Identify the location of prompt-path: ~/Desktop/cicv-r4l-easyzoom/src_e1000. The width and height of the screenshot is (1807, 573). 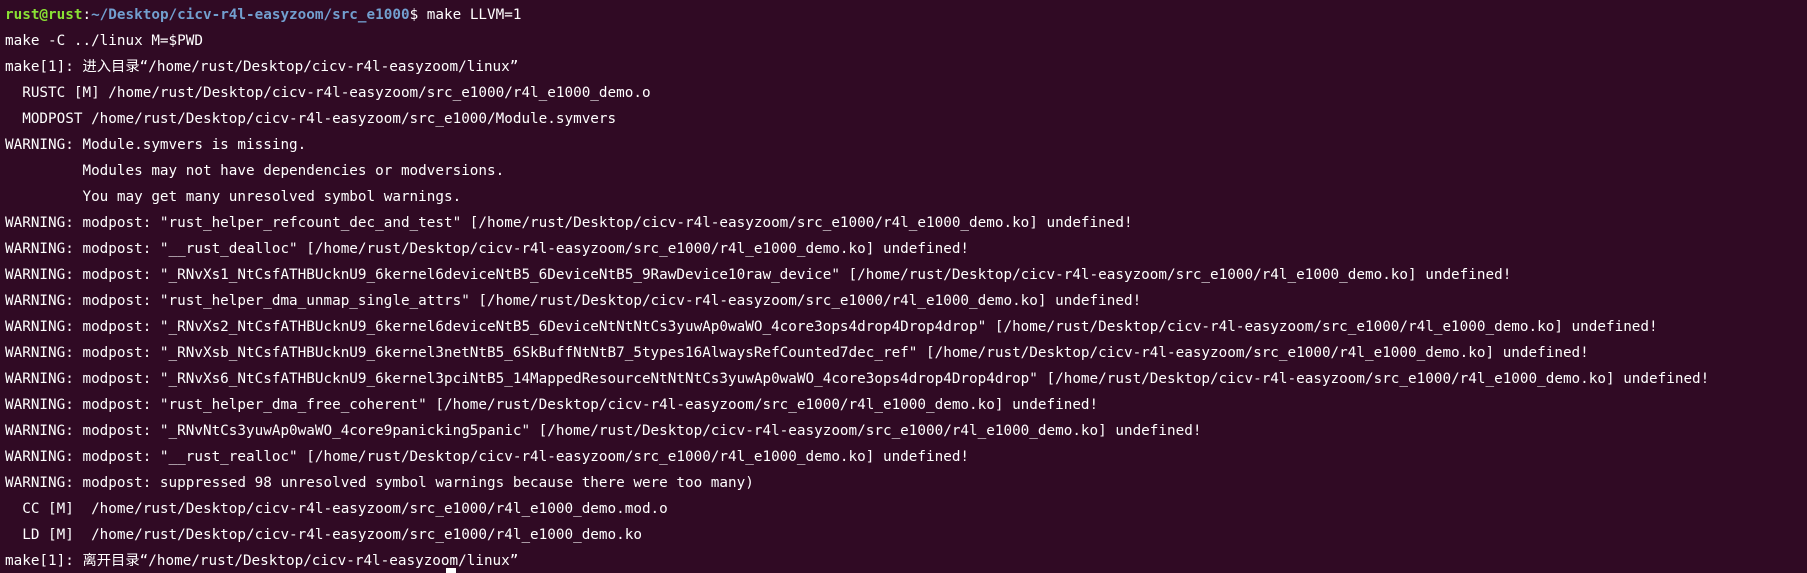
(250, 15).